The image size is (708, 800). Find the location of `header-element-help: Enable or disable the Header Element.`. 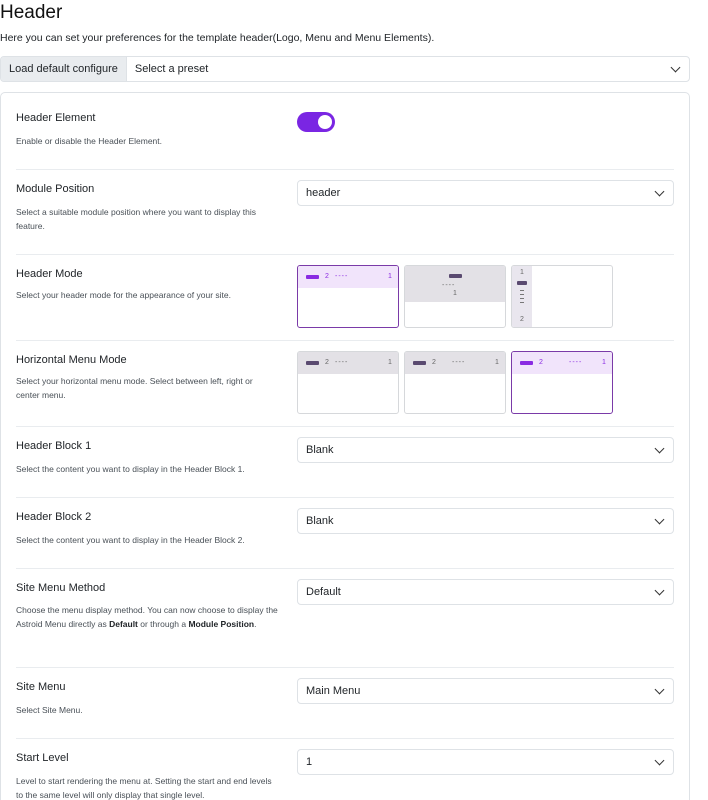

header-element-help: Enable or disable the Header Element. is located at coordinates (89, 141).